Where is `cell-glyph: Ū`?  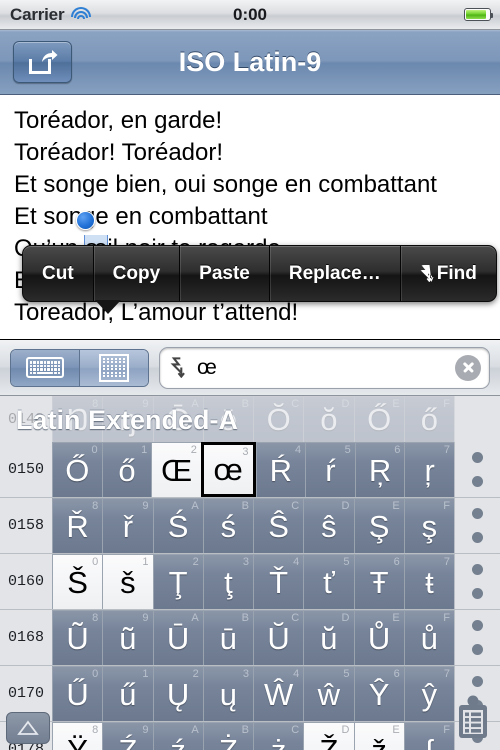
cell-glyph: Ū is located at coordinates (178, 638).